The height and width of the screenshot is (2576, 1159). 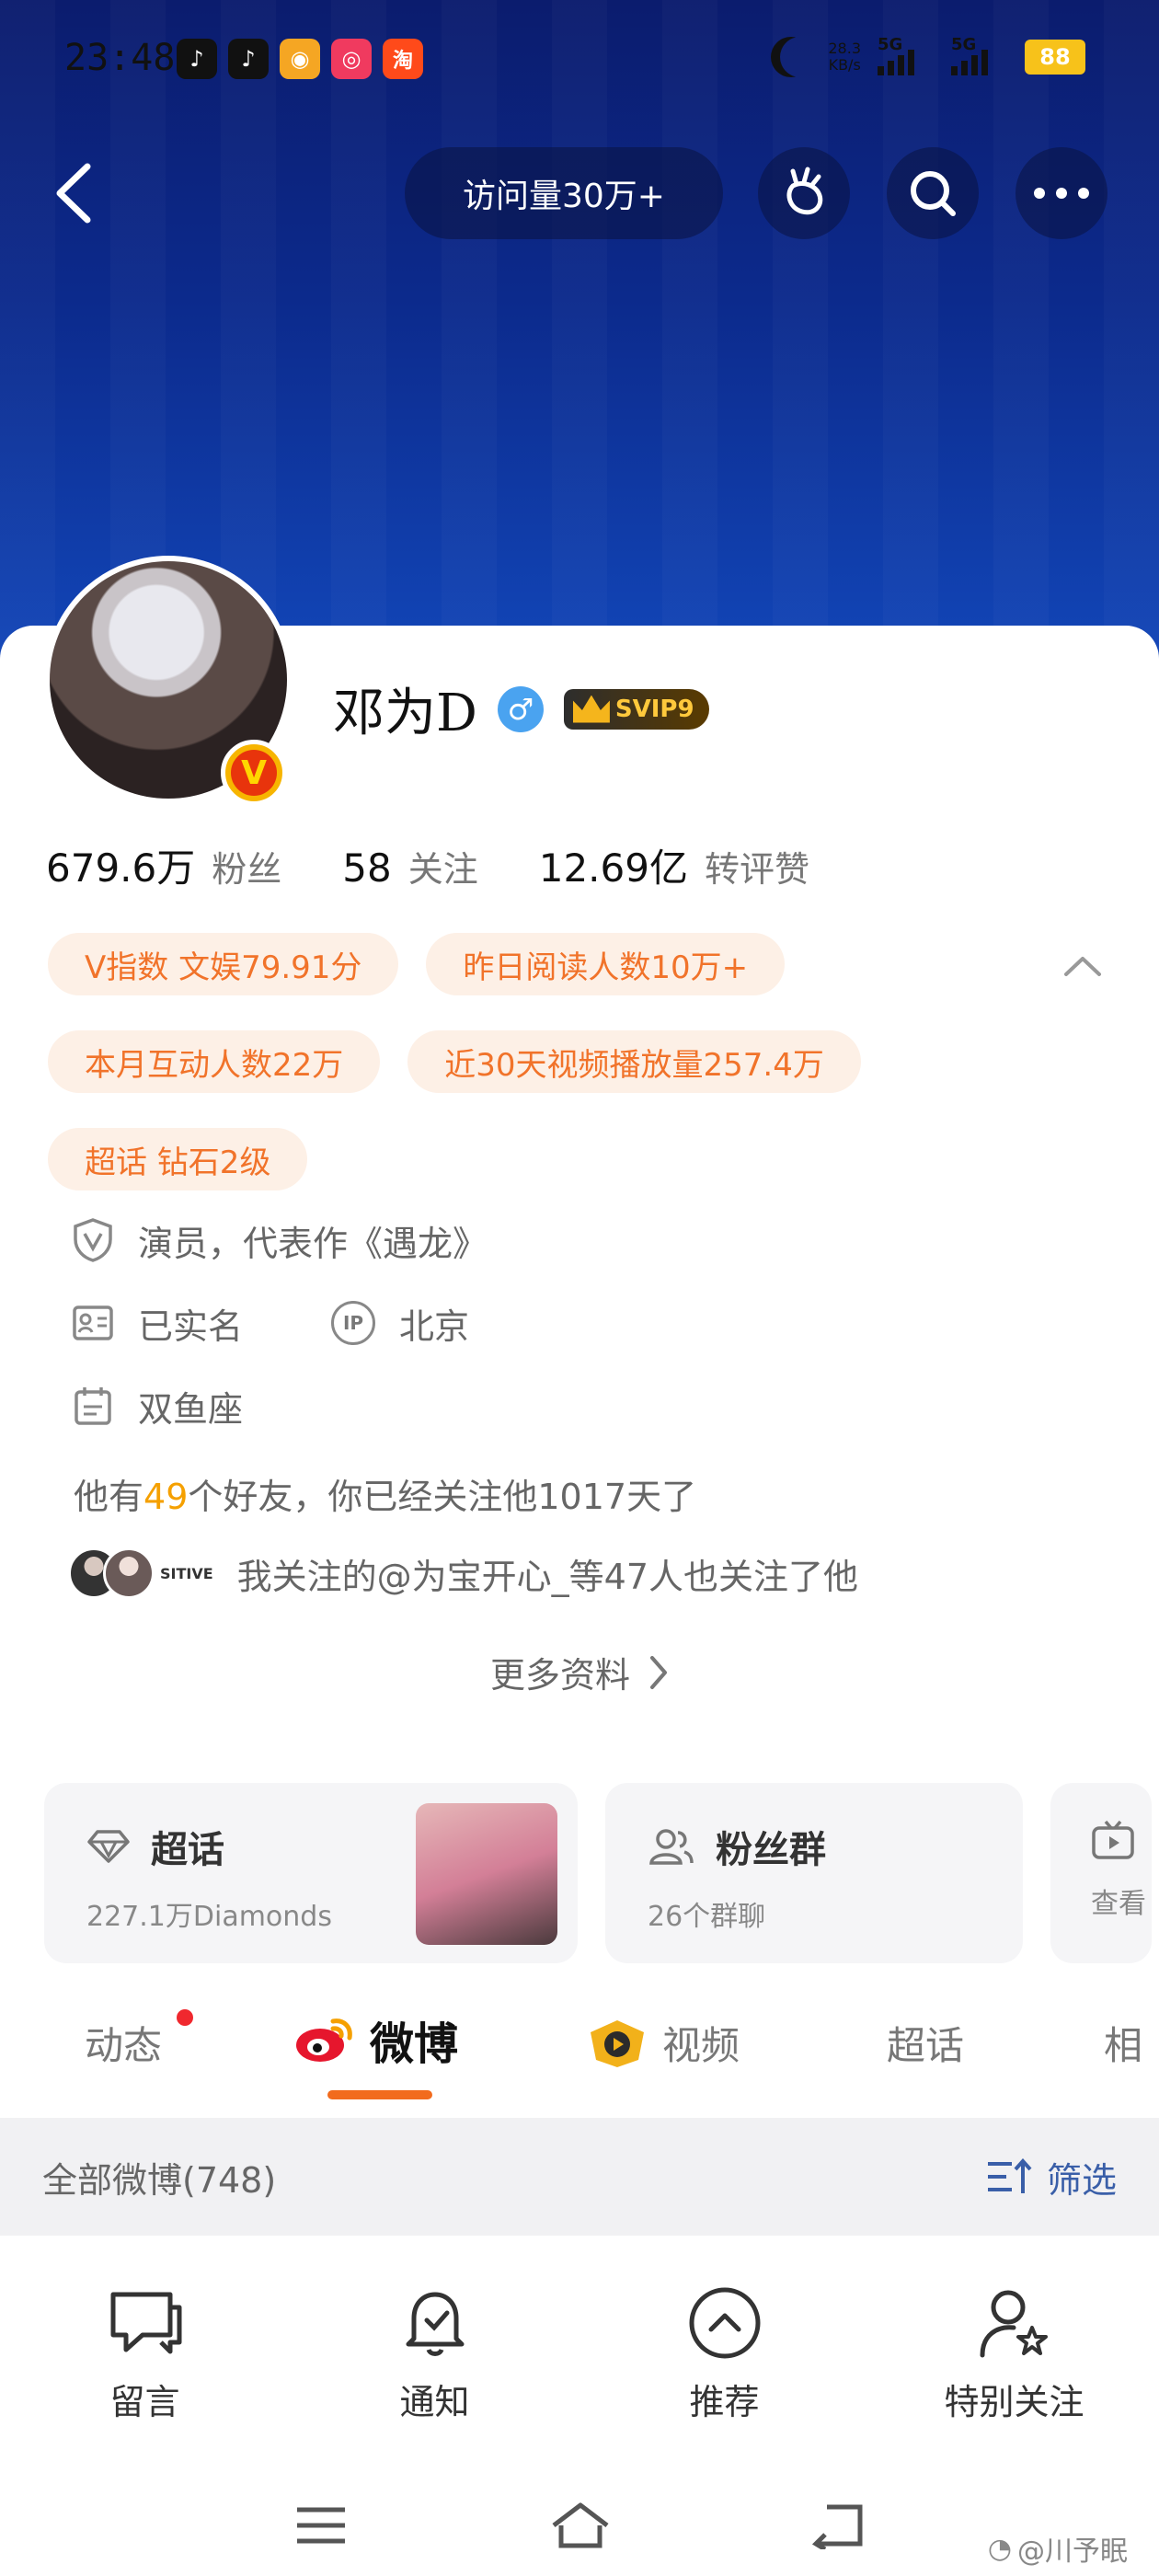 I want to click on special-follow-button: 特别关注, so click(x=1014, y=2357).